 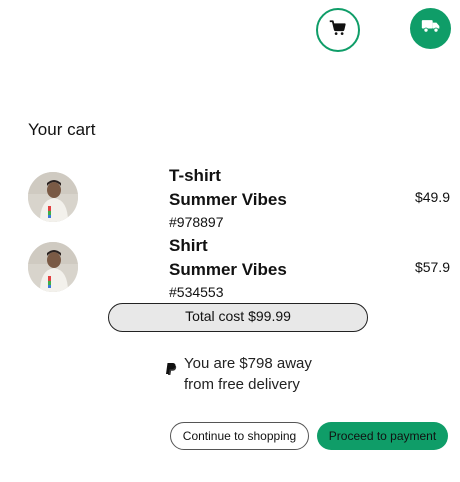 What do you see at coordinates (188, 245) in the screenshot?
I see `item-name: Shirt` at bounding box center [188, 245].